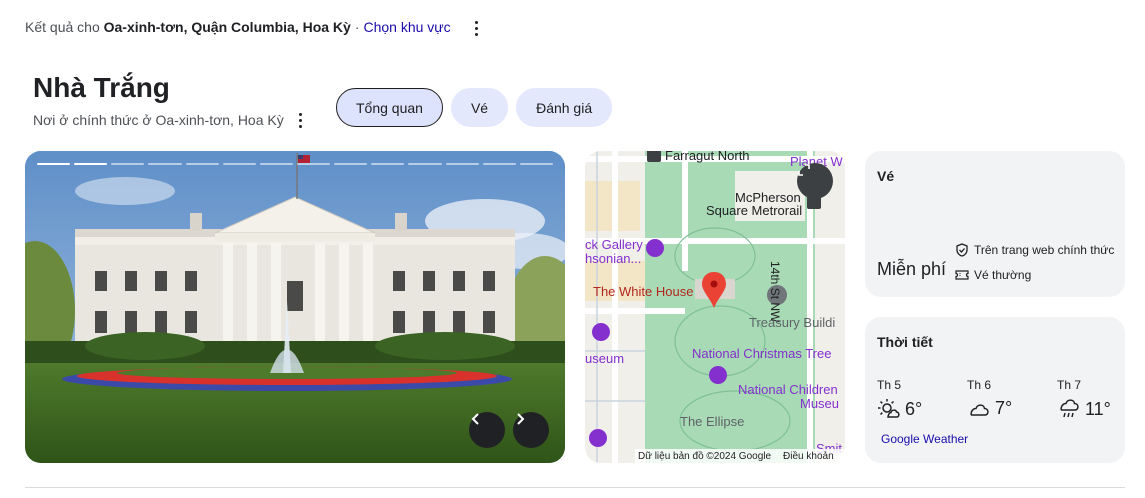  I want to click on weather-day-name: Th 6, so click(979, 385).